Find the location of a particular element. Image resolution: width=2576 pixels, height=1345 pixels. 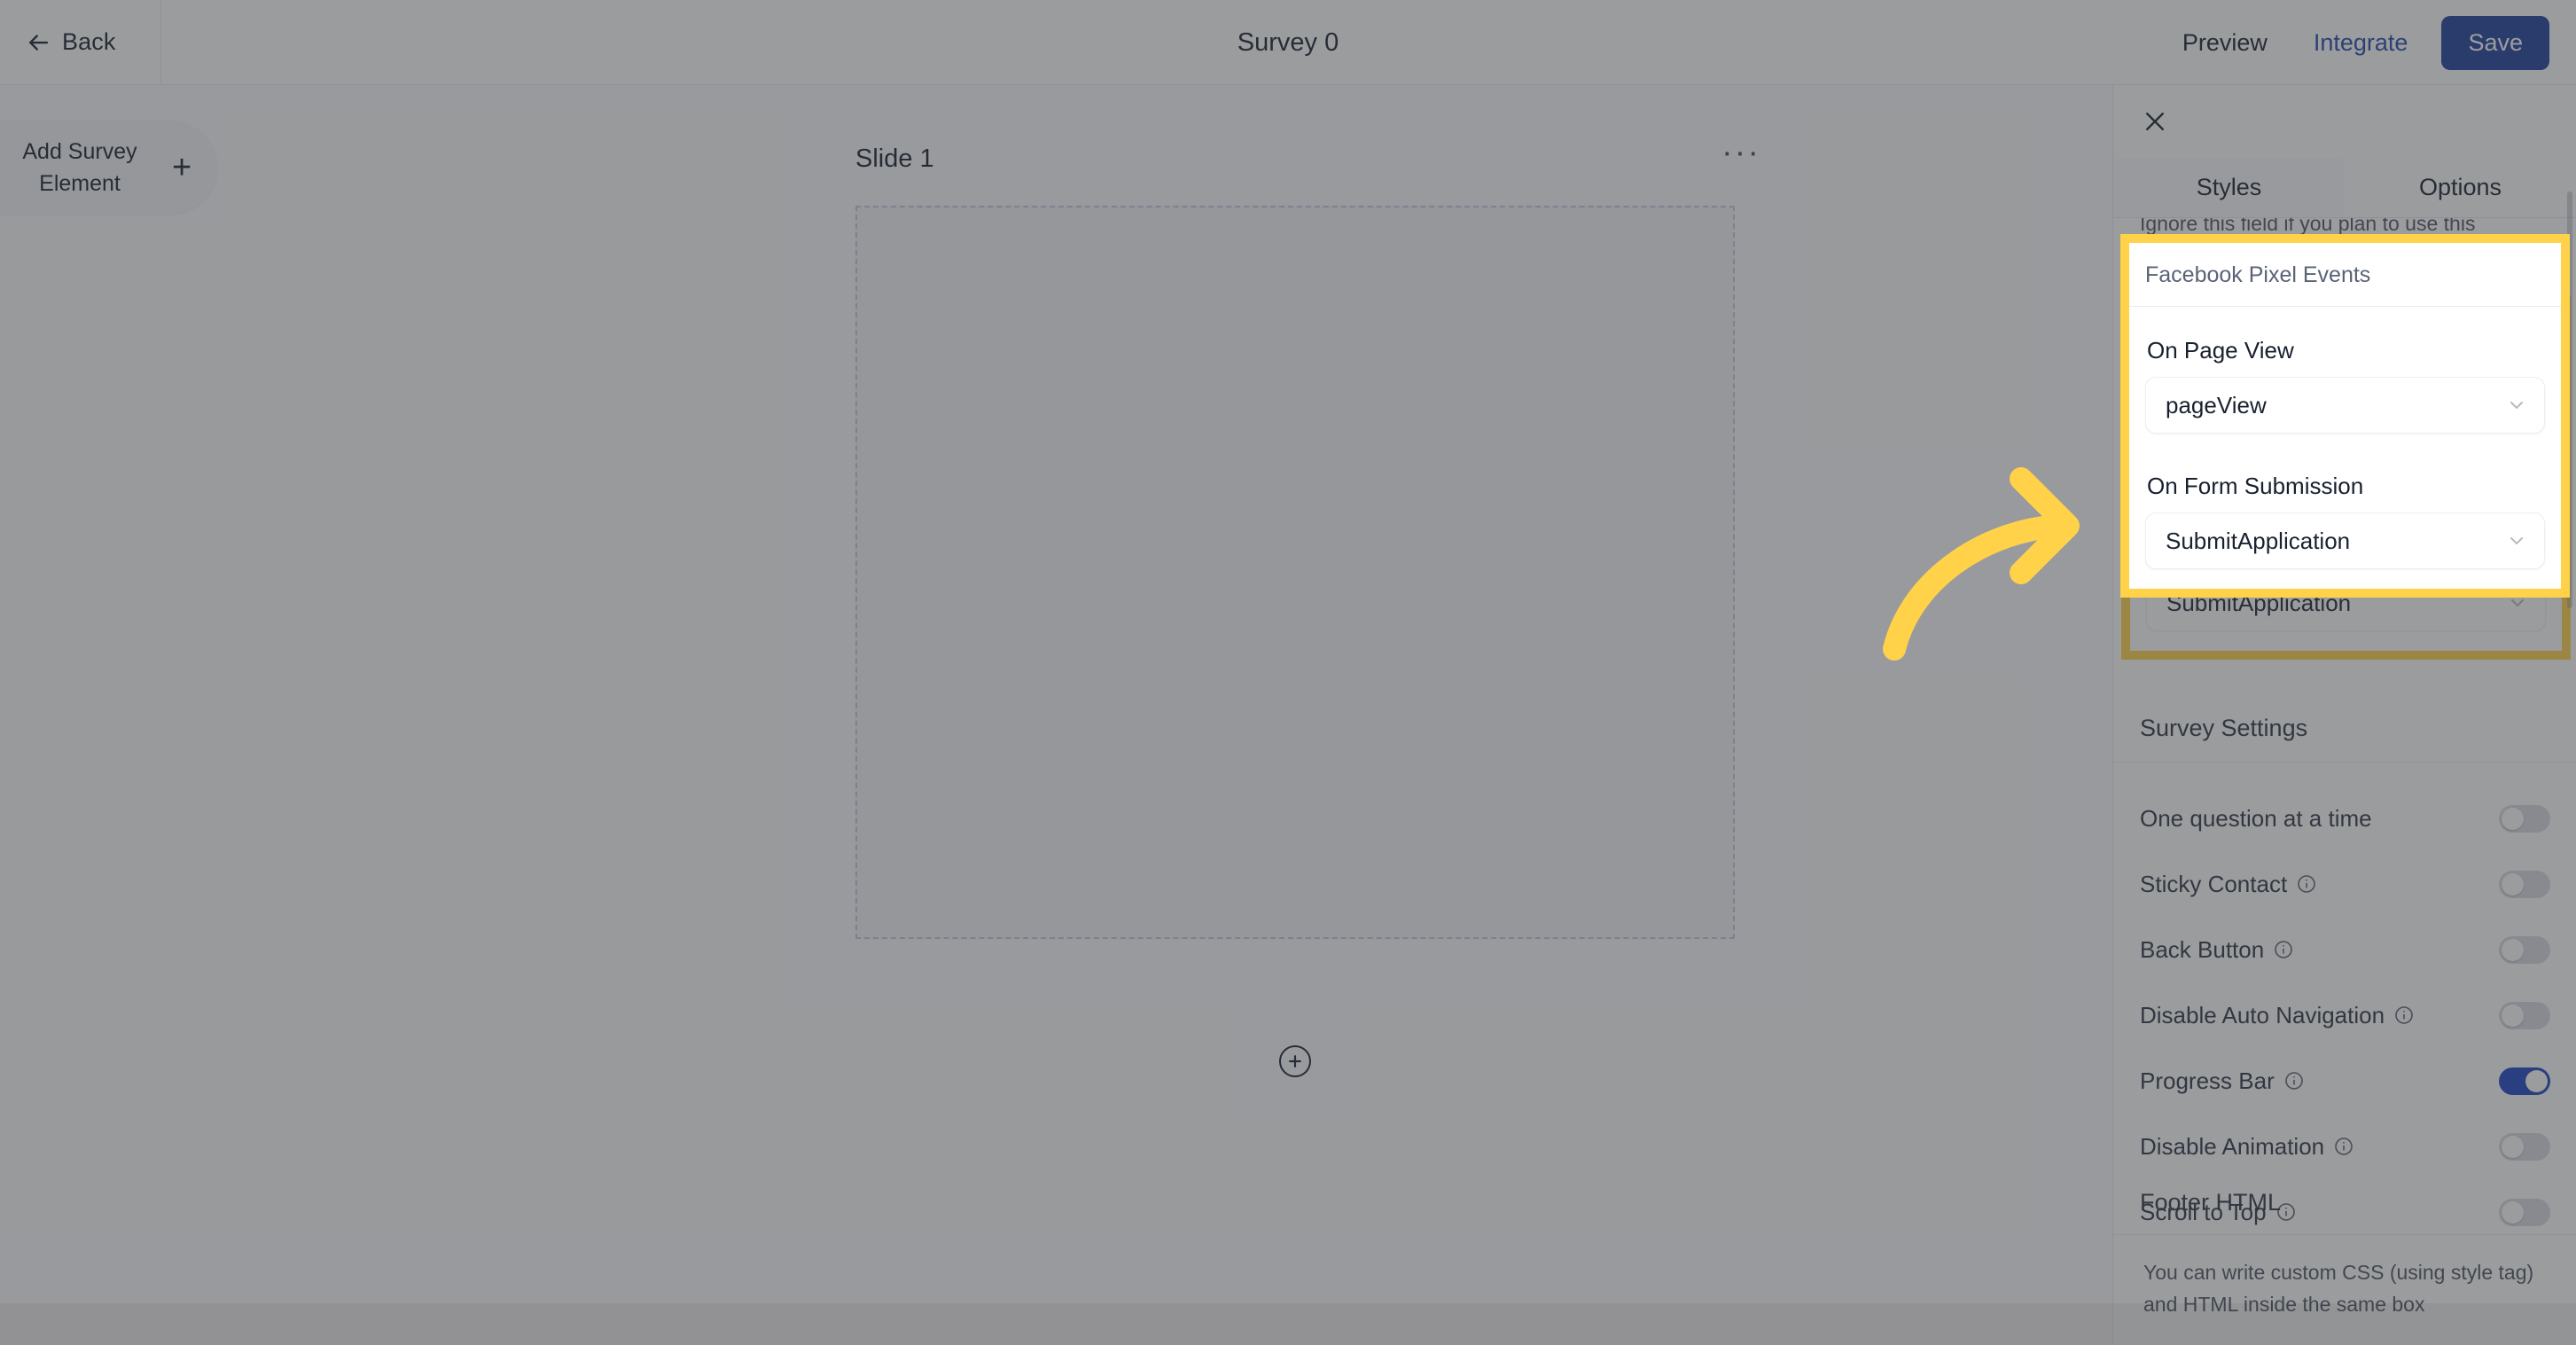

arrow-left-icon is located at coordinates (38, 42).